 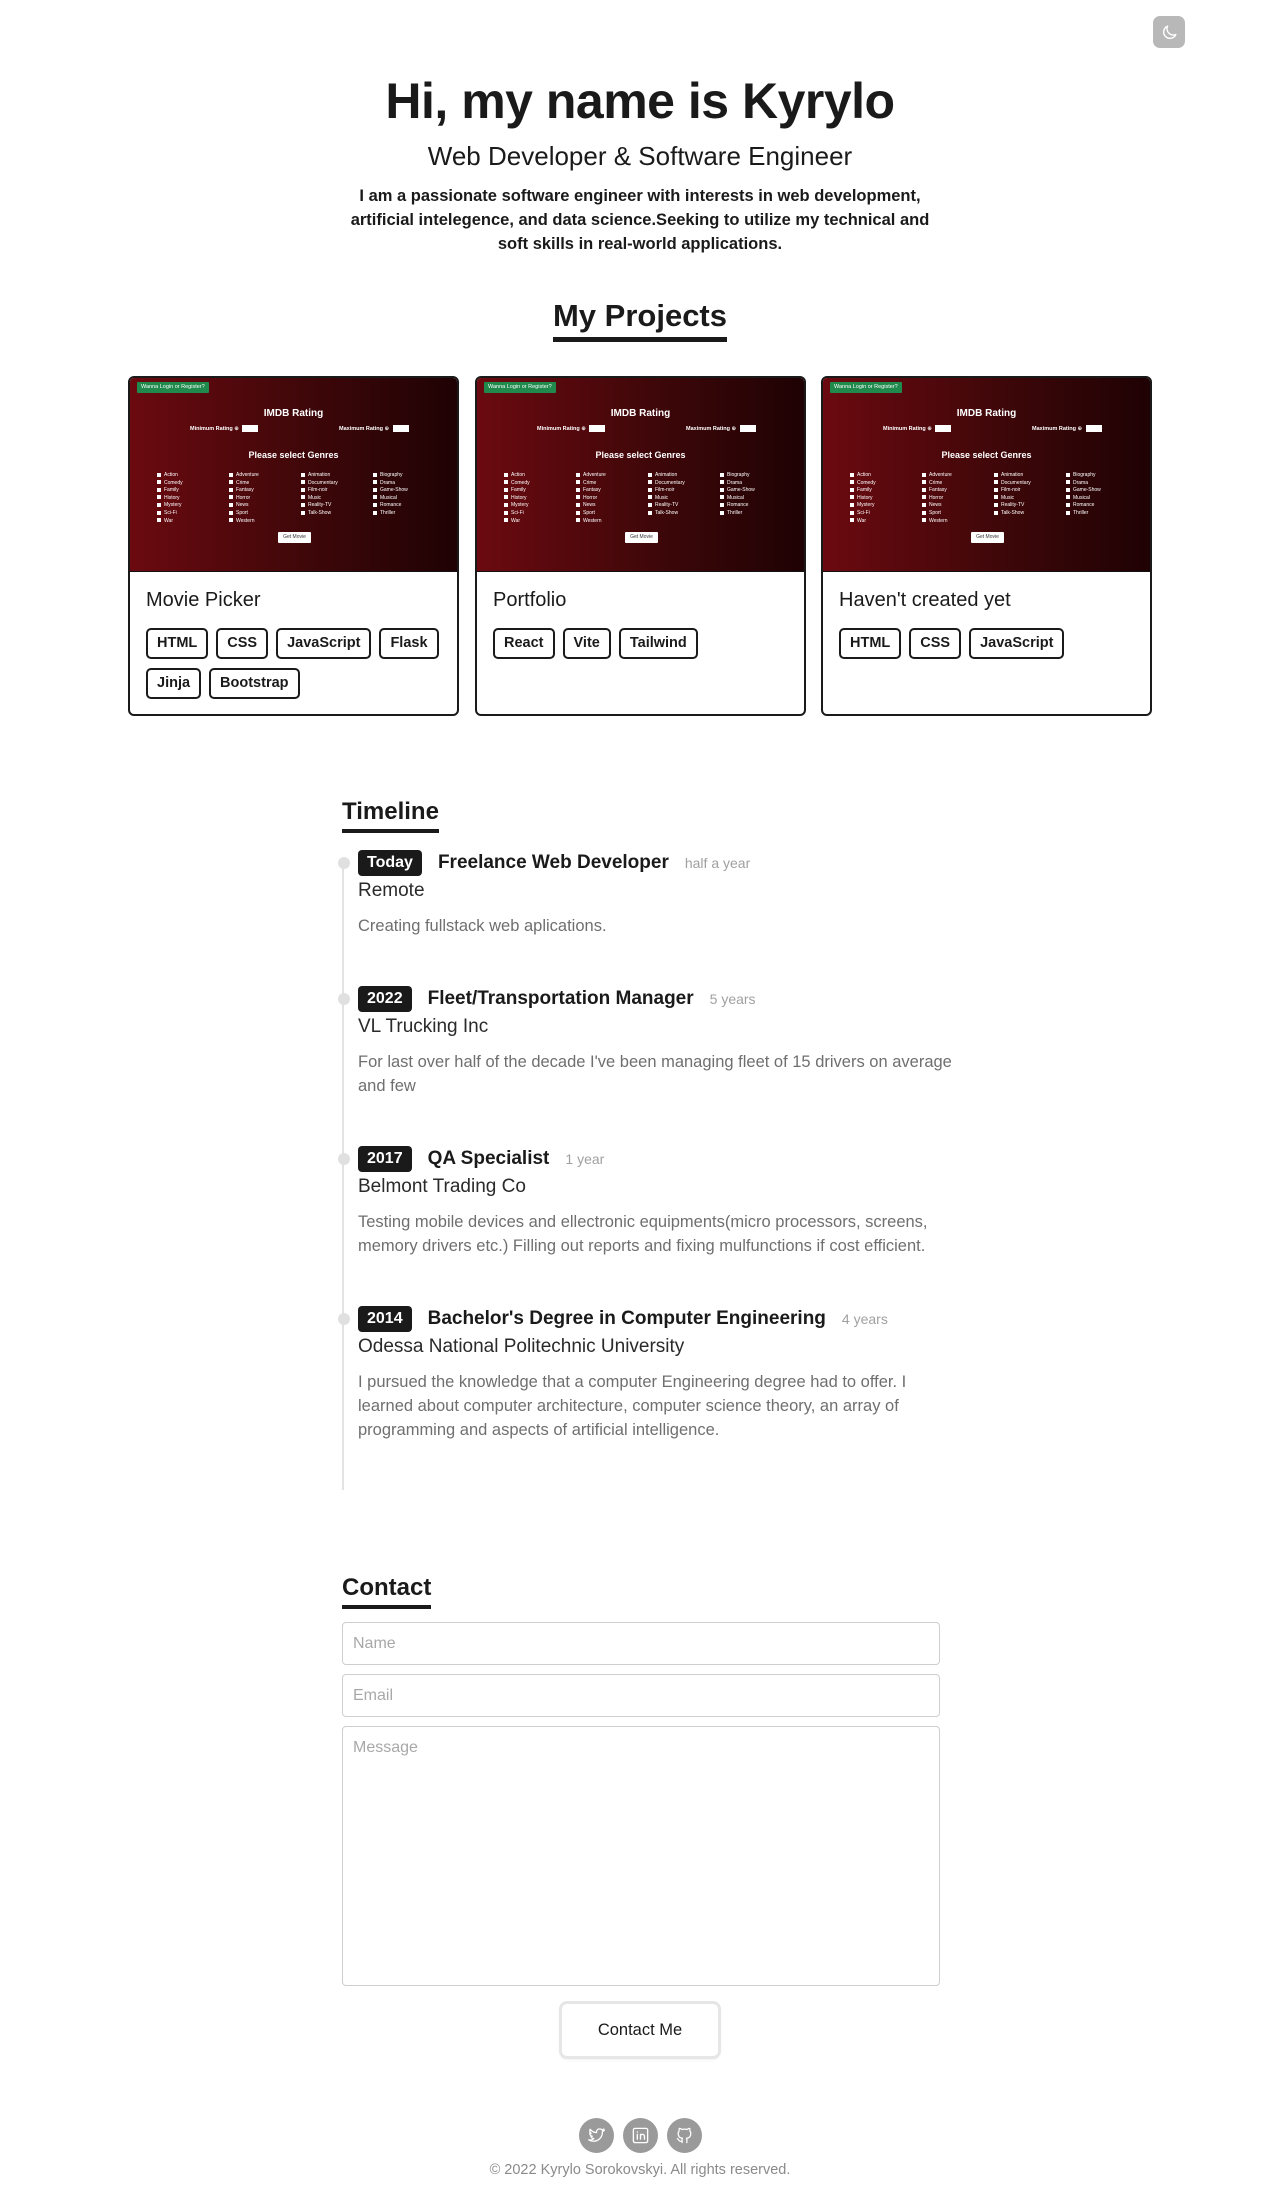 What do you see at coordinates (423, 1026) in the screenshot?
I see `timeline-organization: VL Trucking Inc` at bounding box center [423, 1026].